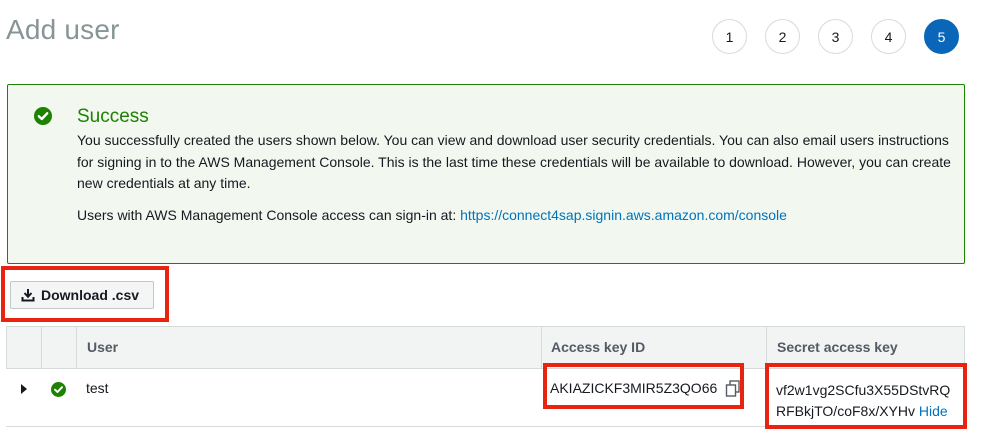  What do you see at coordinates (90, 295) in the screenshot?
I see `download-csv-label: Download .csv` at bounding box center [90, 295].